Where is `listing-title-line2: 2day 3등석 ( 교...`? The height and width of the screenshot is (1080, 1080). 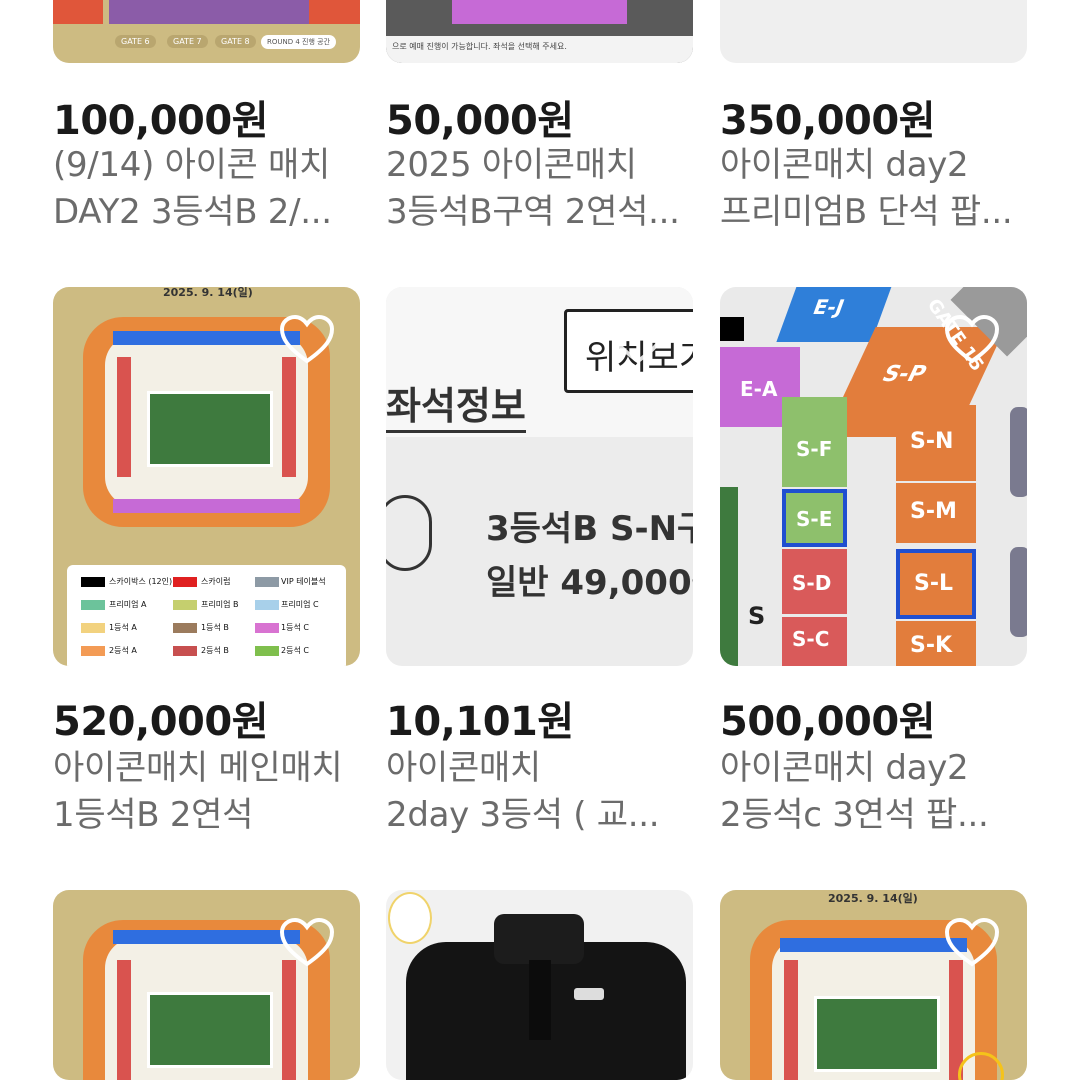
listing-title-line2: 2day 3등석 ( 교... is located at coordinates (523, 815).